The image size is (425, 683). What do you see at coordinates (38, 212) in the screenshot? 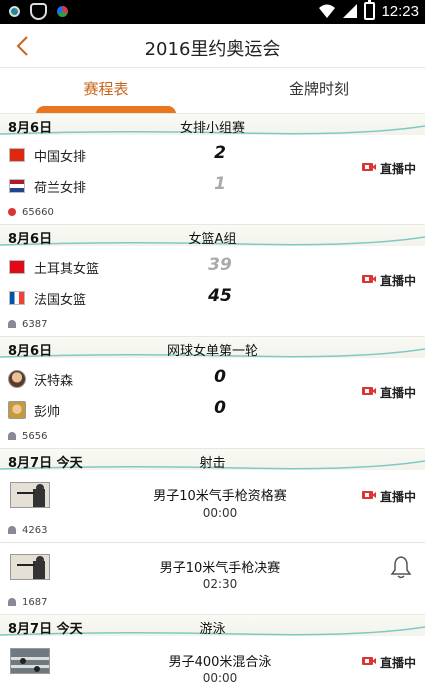
I see `viewer-number: 65660` at bounding box center [38, 212].